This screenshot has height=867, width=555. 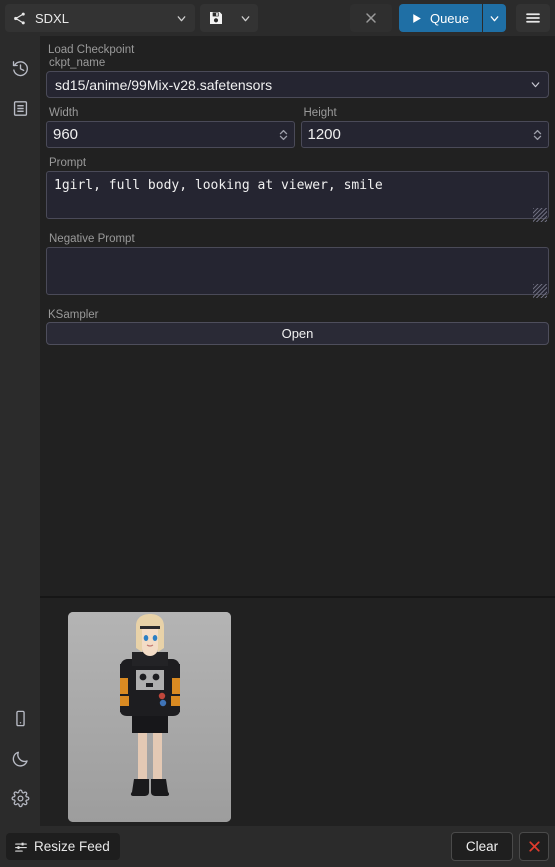 What do you see at coordinates (297, 132) in the screenshot?
I see `dimensions-row: Width 960 Height 1200` at bounding box center [297, 132].